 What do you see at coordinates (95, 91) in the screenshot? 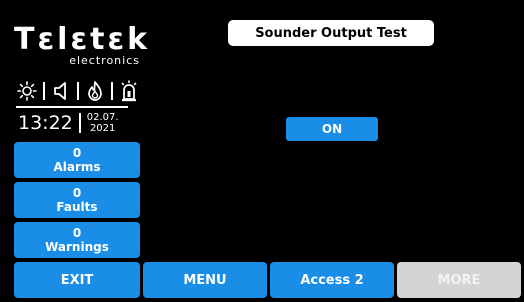
I see `flame-icon` at bounding box center [95, 91].